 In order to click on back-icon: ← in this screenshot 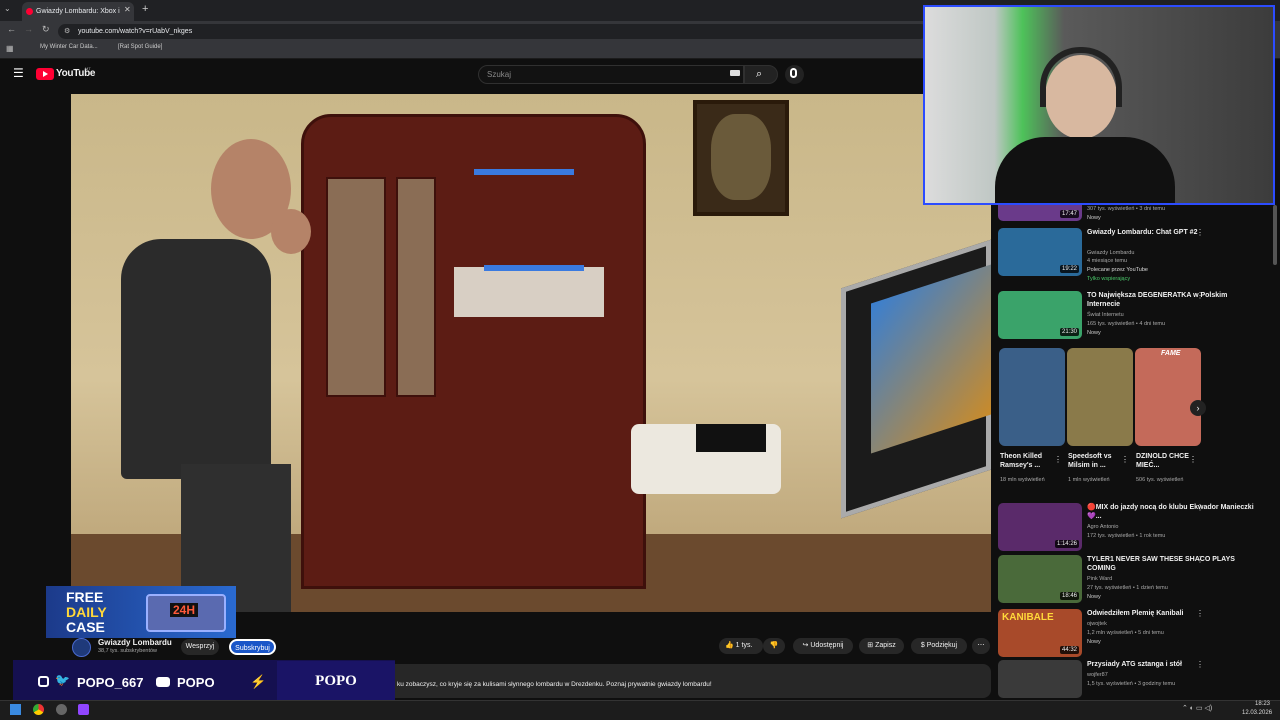, I will do `click(11, 29)`.